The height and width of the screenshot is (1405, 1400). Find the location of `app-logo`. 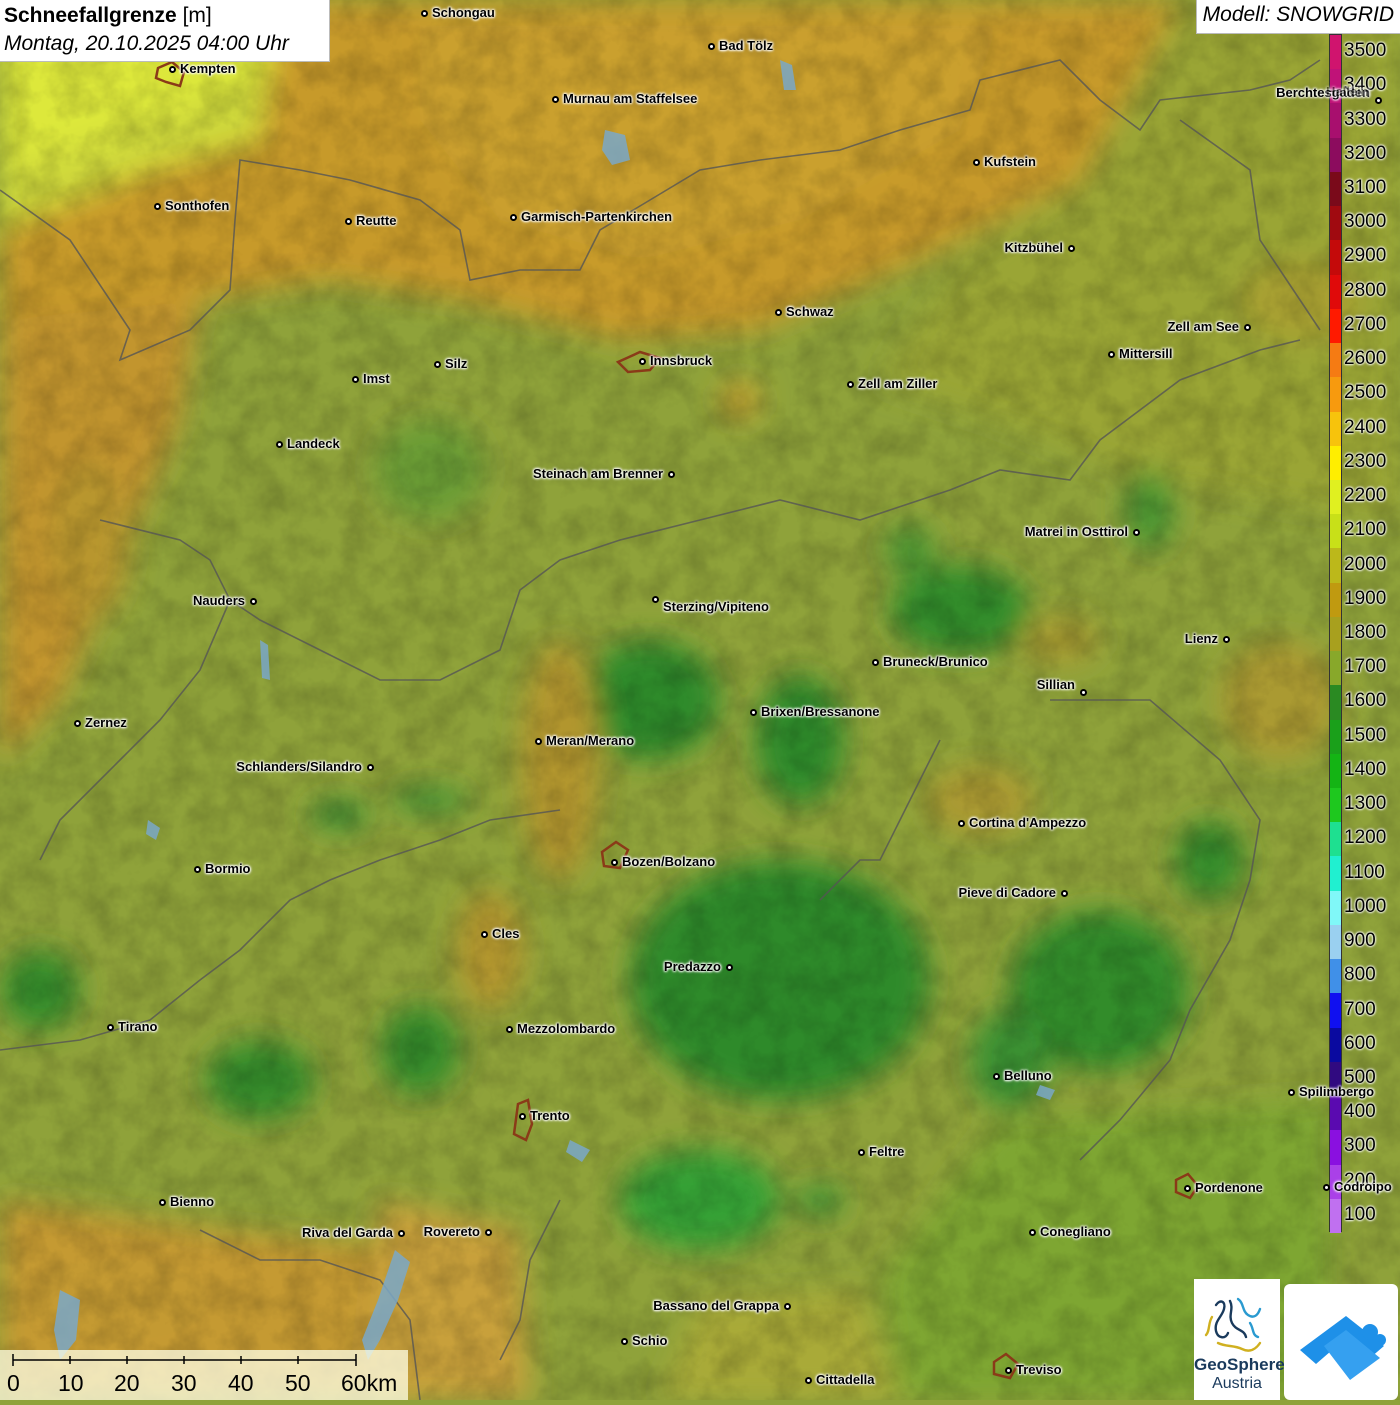

app-logo is located at coordinates (1341, 1342).